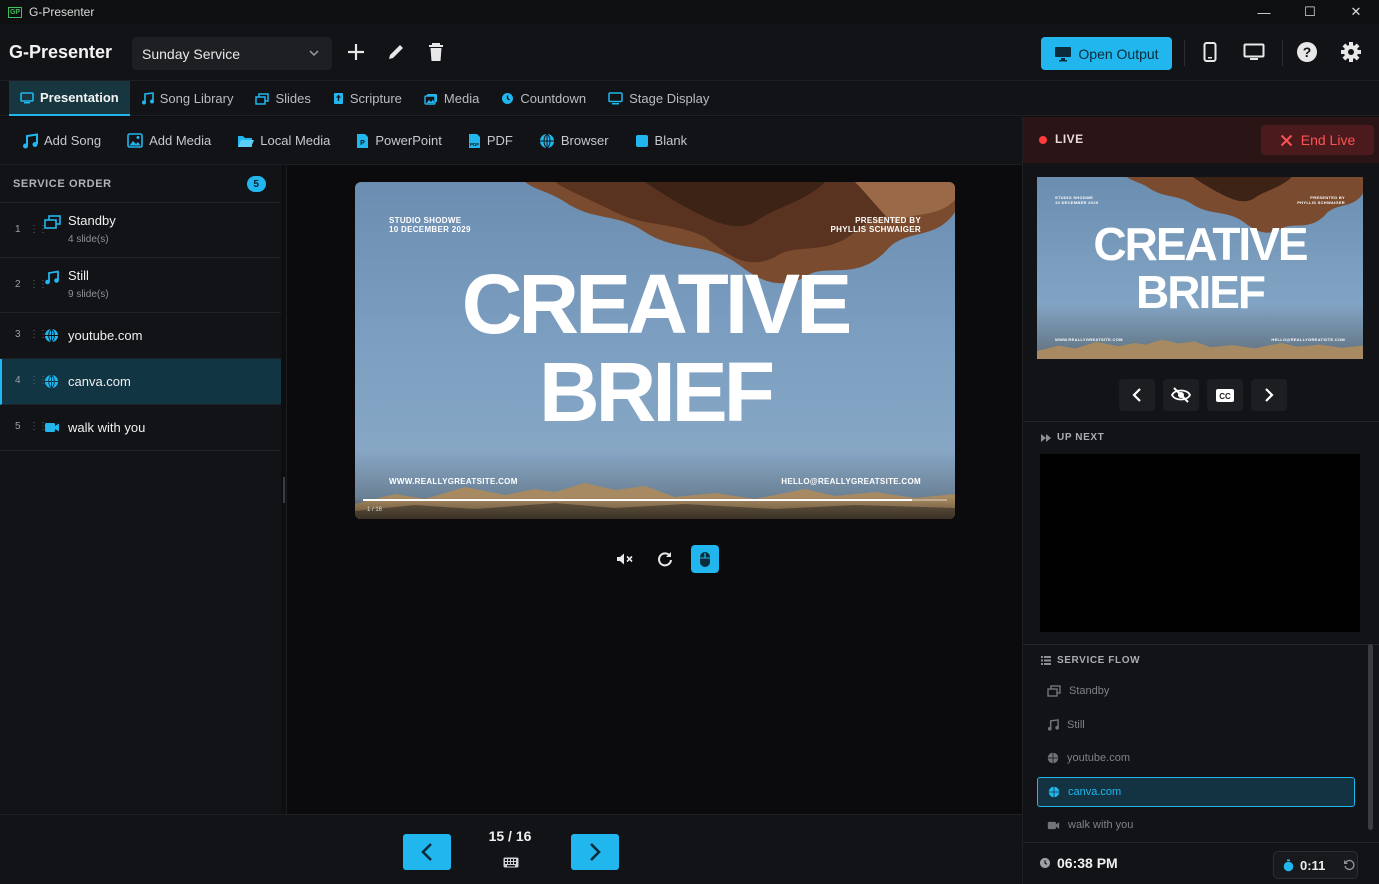 The width and height of the screenshot is (1379, 884). Describe the element at coordinates (99, 381) in the screenshot. I see `item-title: canva.com` at that location.